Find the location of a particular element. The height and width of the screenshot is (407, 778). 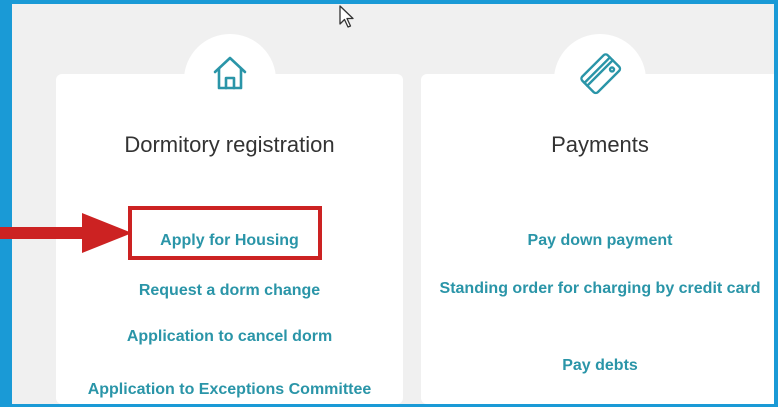

dormitory-icon-badge is located at coordinates (229, 80).